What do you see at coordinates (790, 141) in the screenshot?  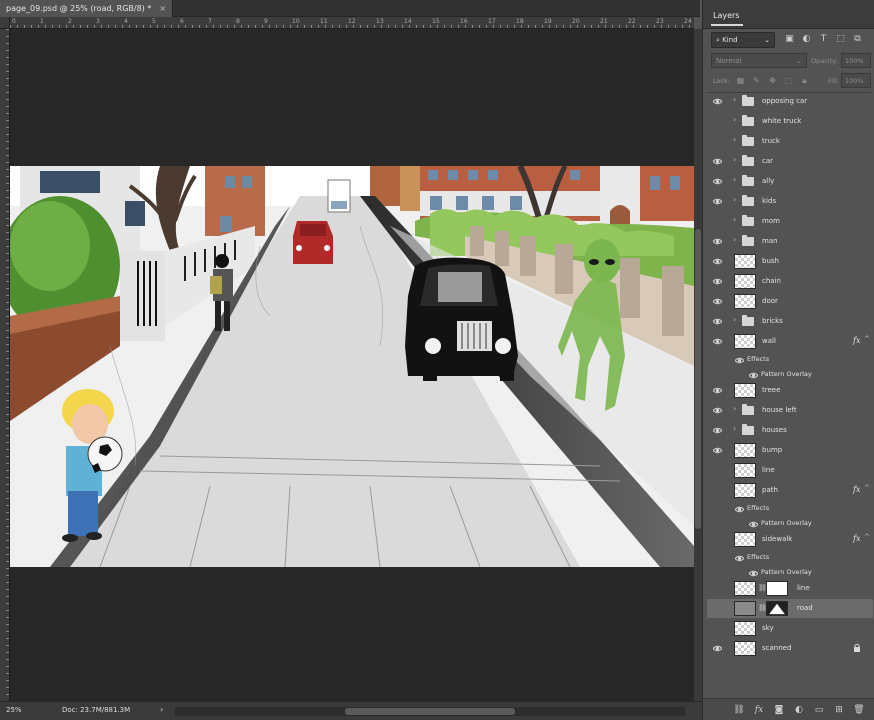 I see `layer-row: › truck` at bounding box center [790, 141].